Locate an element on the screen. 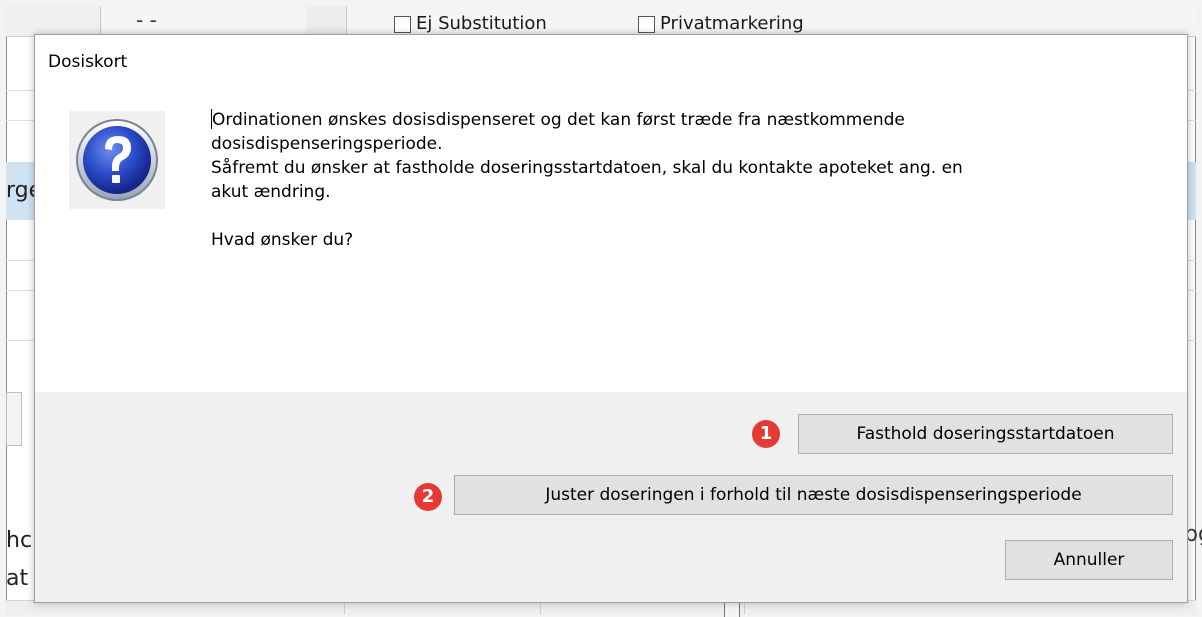  cancel-button: Annuller is located at coordinates (1089, 560).